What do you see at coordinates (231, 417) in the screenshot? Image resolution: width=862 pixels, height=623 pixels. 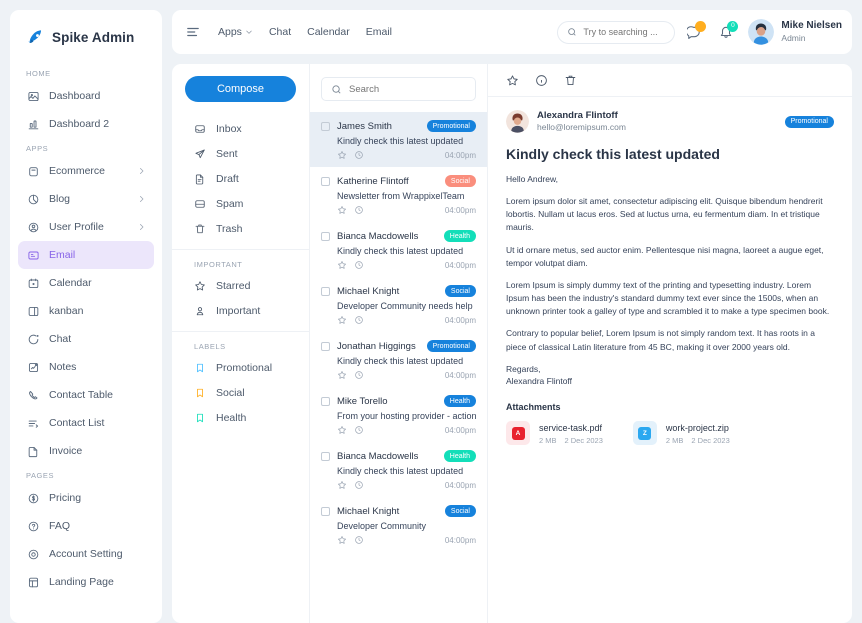 I see `mail-label-label: Health` at bounding box center [231, 417].